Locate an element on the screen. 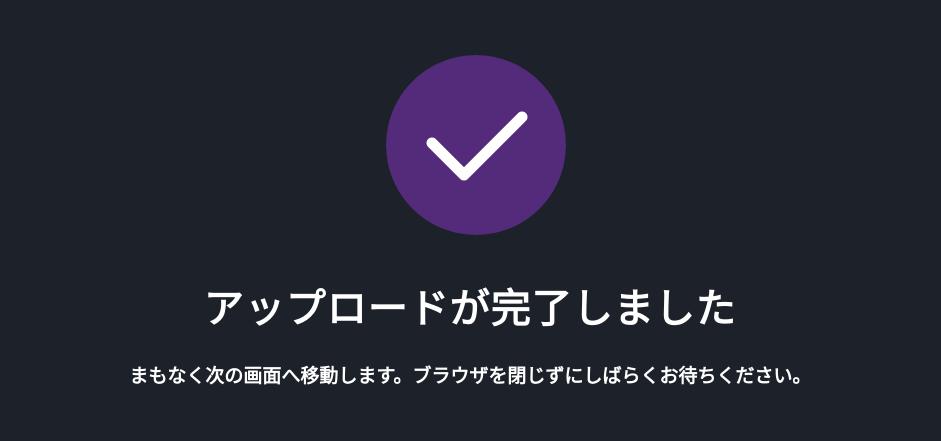  redirect-message: まもなく次の画面へ移動します。ブラウザを閉じずにしばらくお待ちください。 is located at coordinates (470, 376).